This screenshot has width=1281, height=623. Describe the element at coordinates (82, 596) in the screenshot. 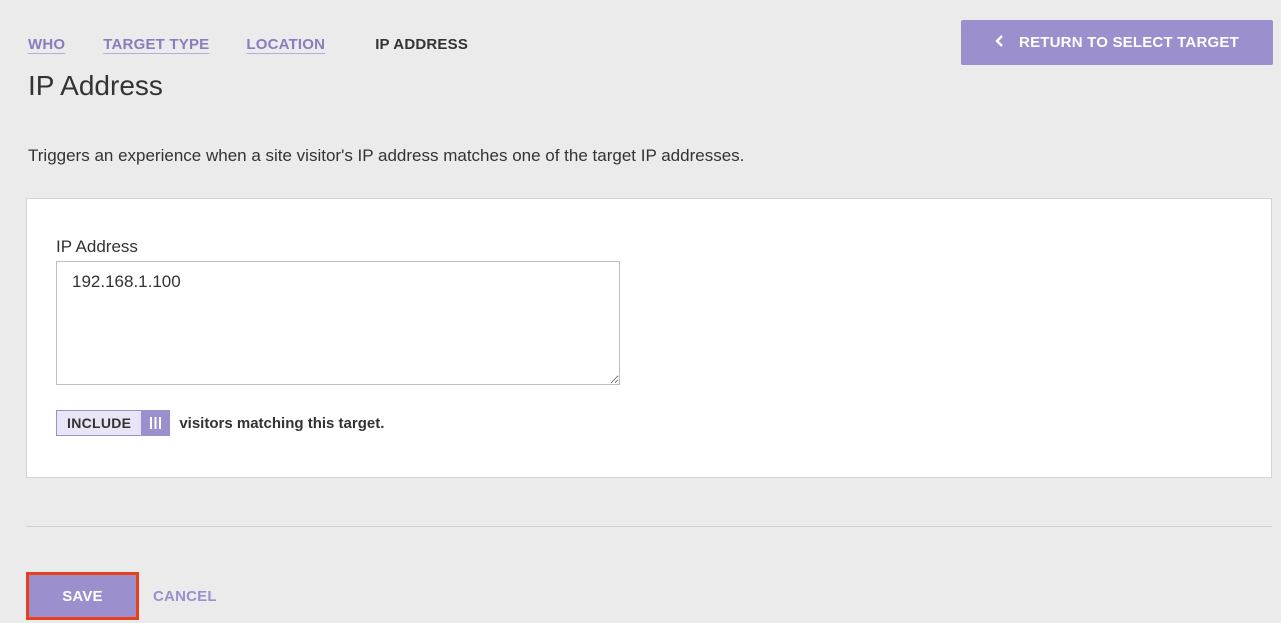

I see `save-button: SAVE` at that location.